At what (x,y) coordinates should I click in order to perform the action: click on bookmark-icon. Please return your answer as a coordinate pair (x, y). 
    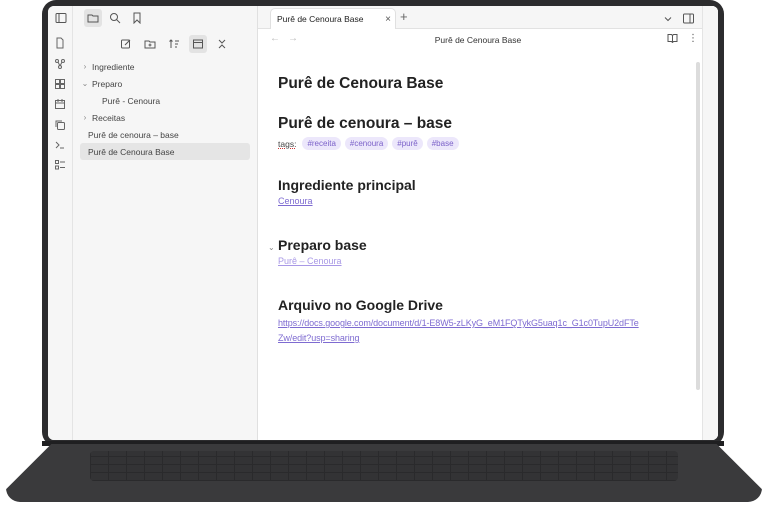
    Looking at the image, I should click on (137, 18).